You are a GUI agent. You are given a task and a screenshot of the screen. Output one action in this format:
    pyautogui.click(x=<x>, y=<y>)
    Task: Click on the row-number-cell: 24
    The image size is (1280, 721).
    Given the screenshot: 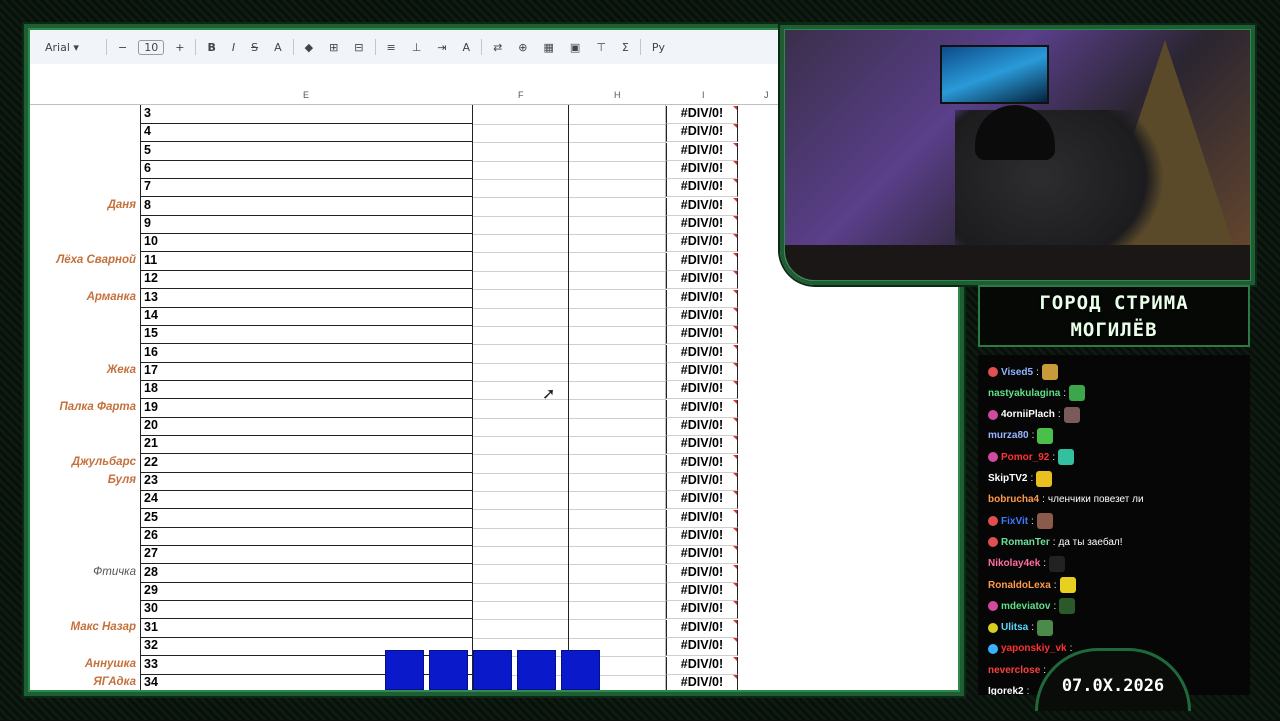 What is the action you would take?
    pyautogui.click(x=306, y=500)
    